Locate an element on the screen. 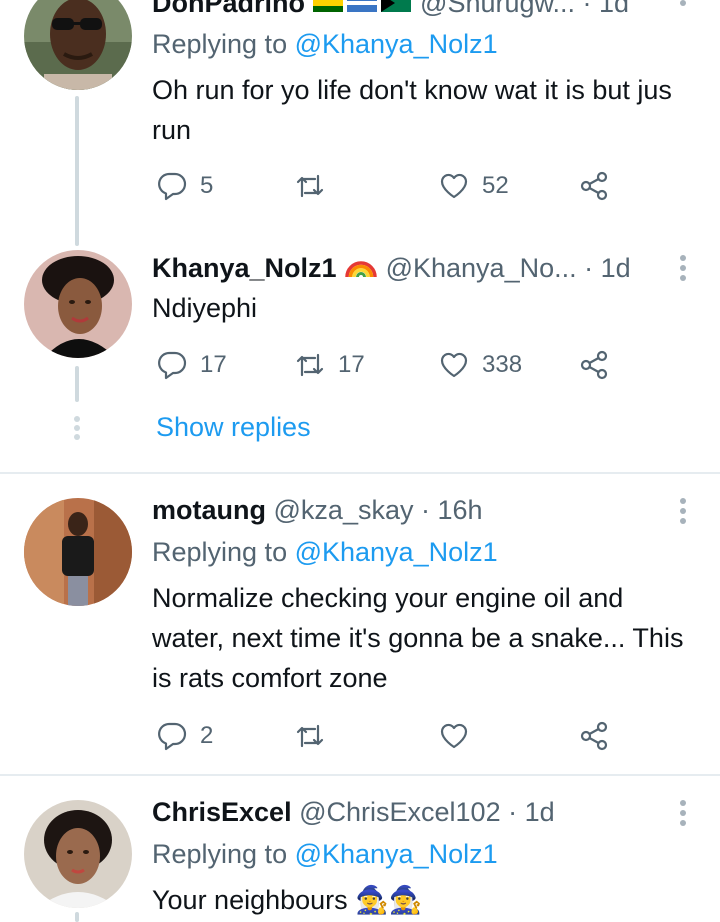 Image resolution: width=720 pixels, height=922 pixels. tweet-time: · 16h is located at coordinates (452, 510).